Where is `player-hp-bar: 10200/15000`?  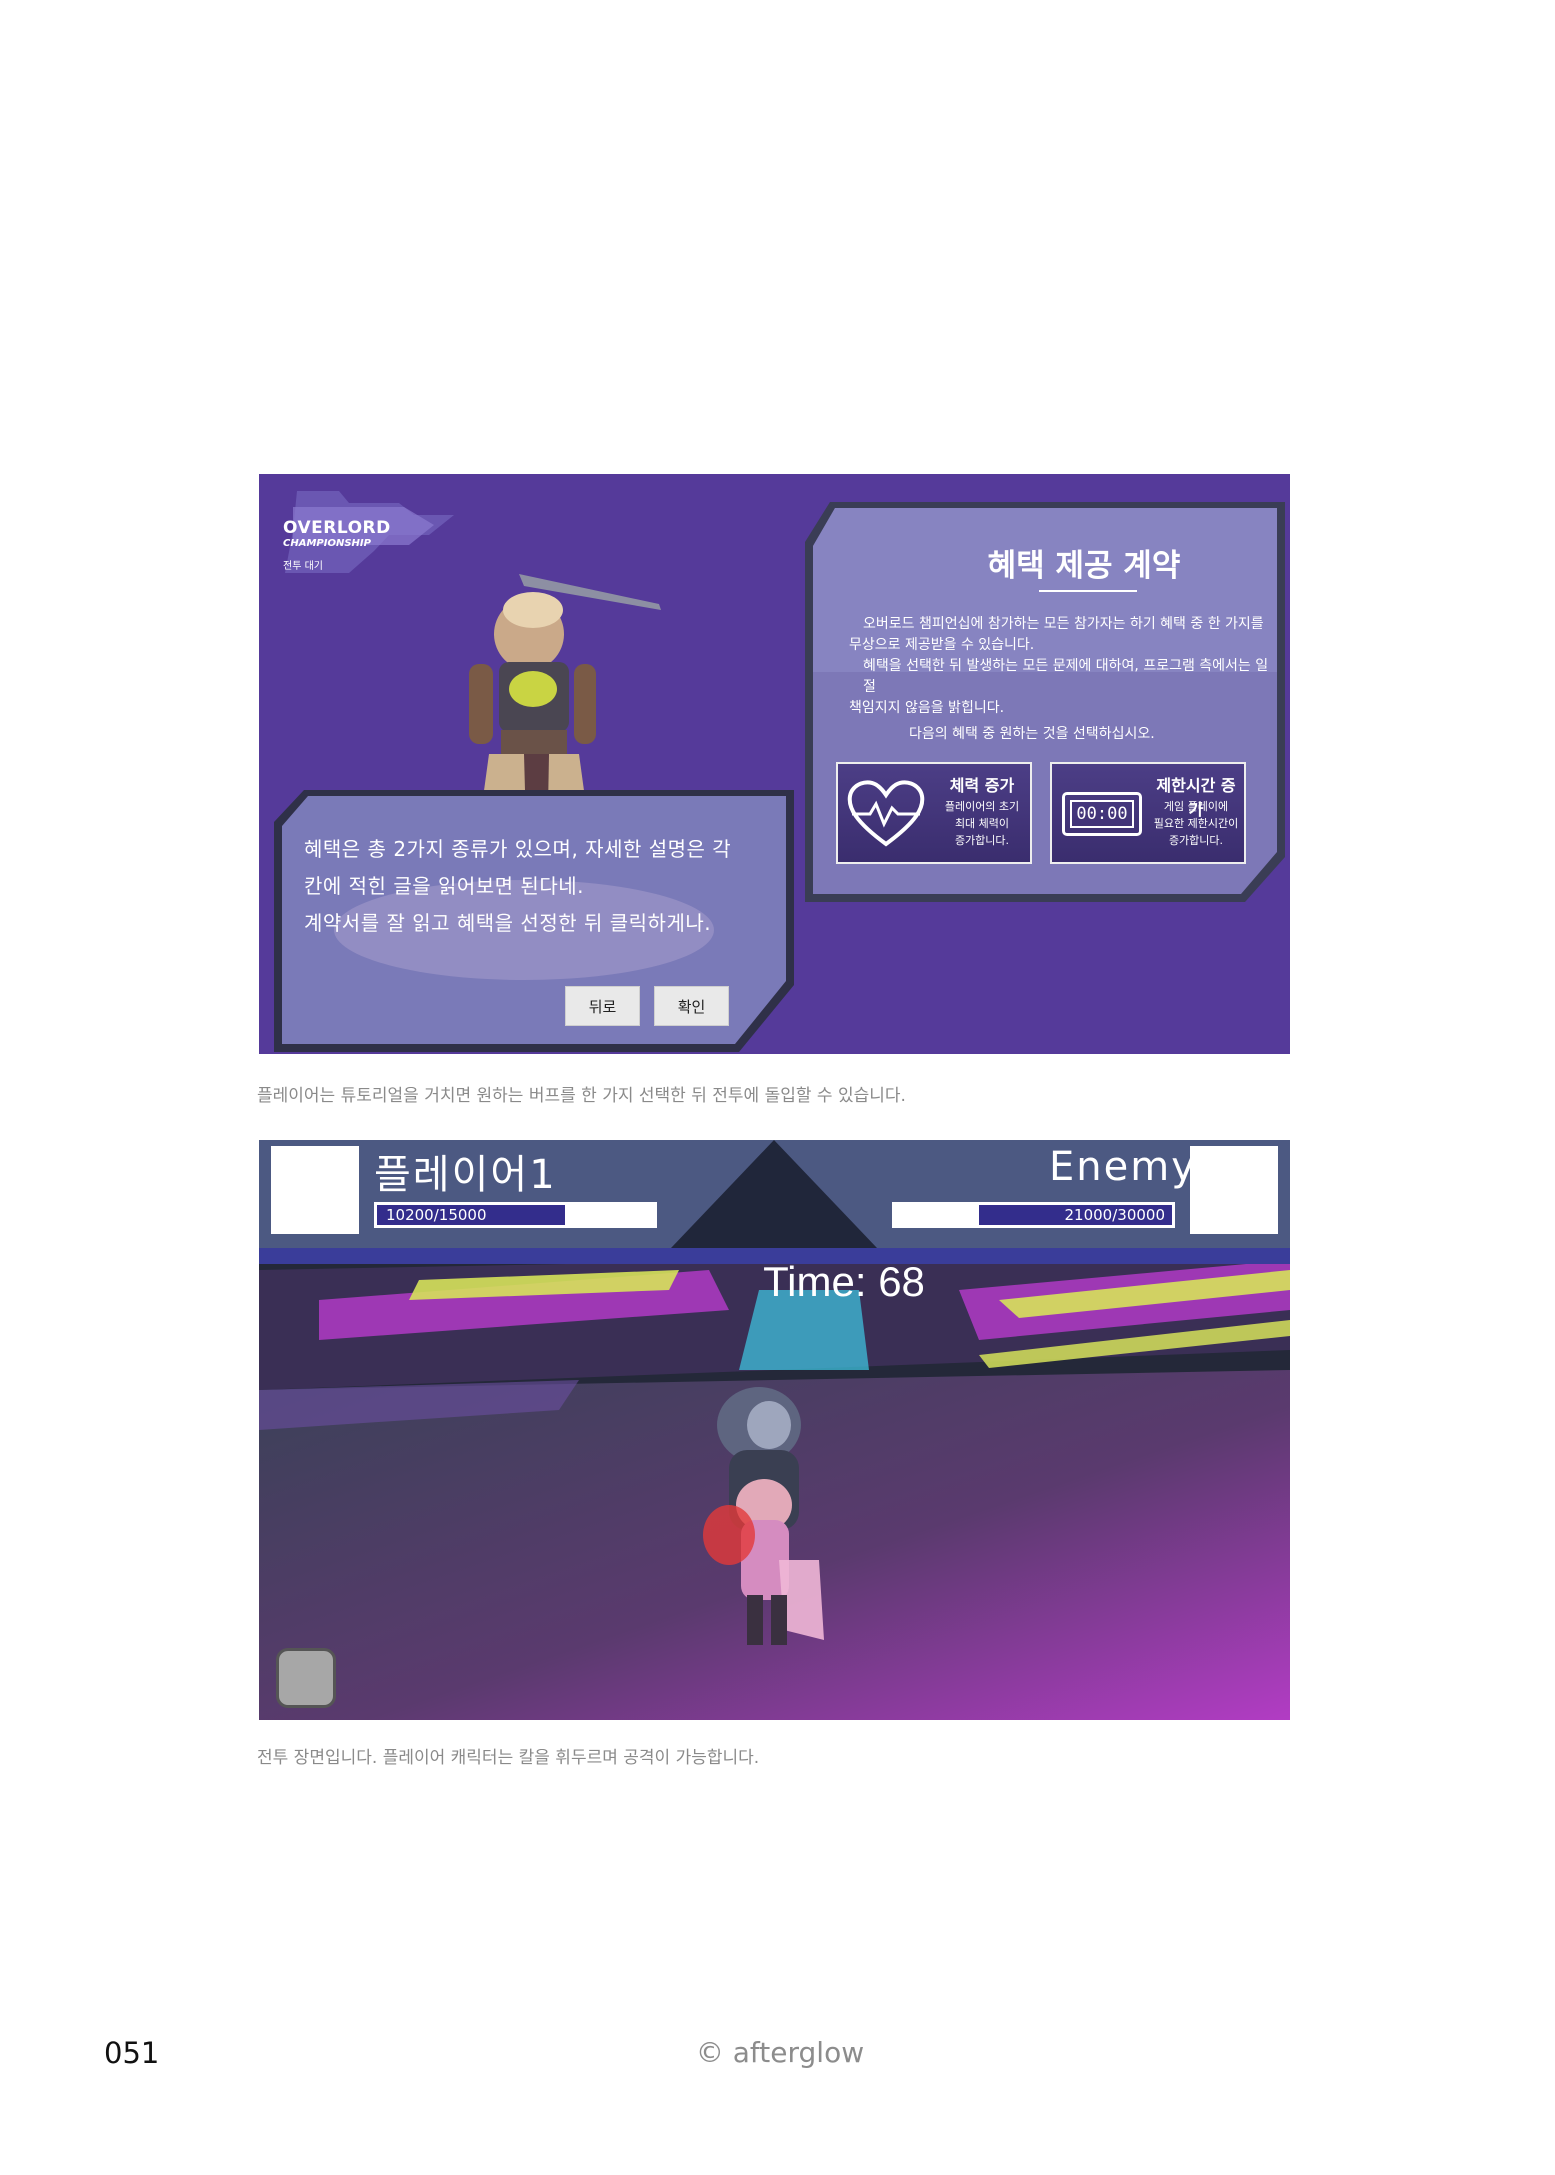 player-hp-bar: 10200/15000 is located at coordinates (515, 1215).